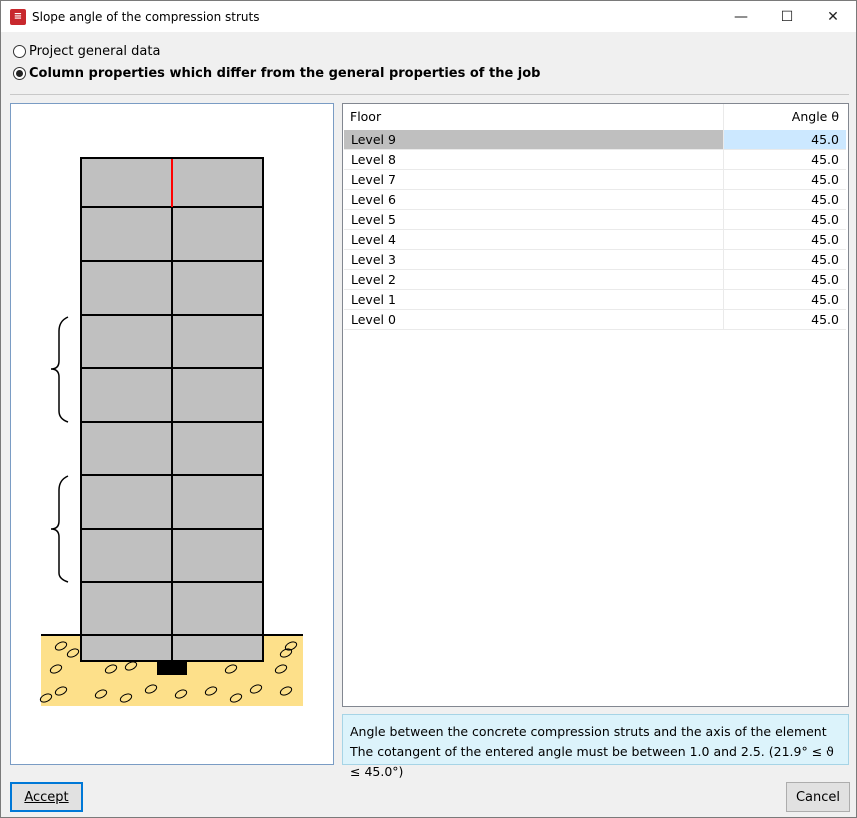 Image resolution: width=857 pixels, height=818 pixels. Describe the element at coordinates (533, 219) in the screenshot. I see `floor-cell: Level 5` at that location.